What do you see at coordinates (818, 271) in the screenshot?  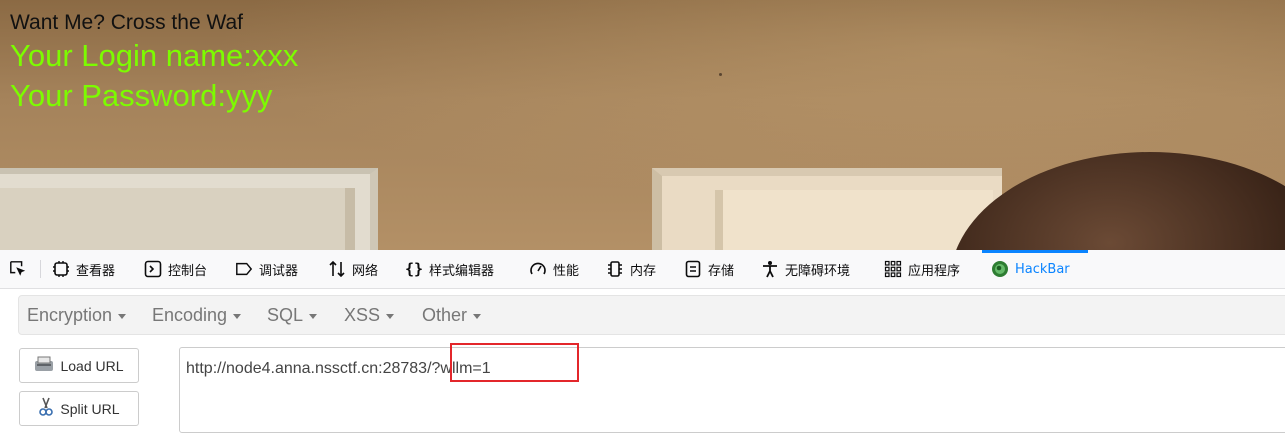 I see `tab-label: 无障碍环境` at bounding box center [818, 271].